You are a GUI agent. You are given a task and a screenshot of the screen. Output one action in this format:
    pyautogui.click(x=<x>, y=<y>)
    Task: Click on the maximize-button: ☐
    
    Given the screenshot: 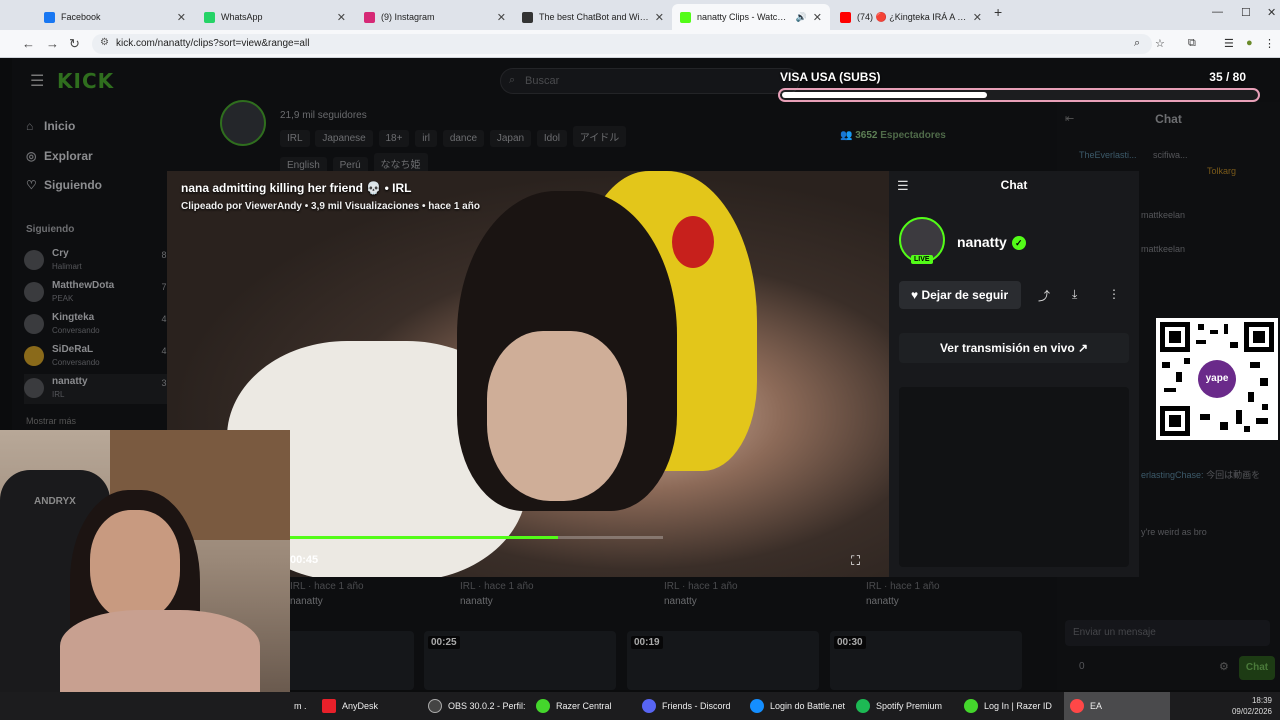 What is the action you would take?
    pyautogui.click(x=1246, y=12)
    